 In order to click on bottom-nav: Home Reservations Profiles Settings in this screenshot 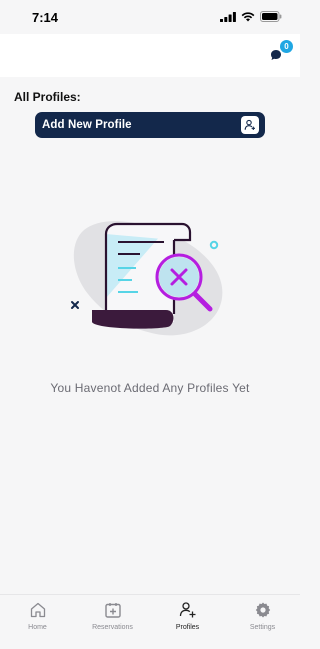, I will do `click(150, 621)`.